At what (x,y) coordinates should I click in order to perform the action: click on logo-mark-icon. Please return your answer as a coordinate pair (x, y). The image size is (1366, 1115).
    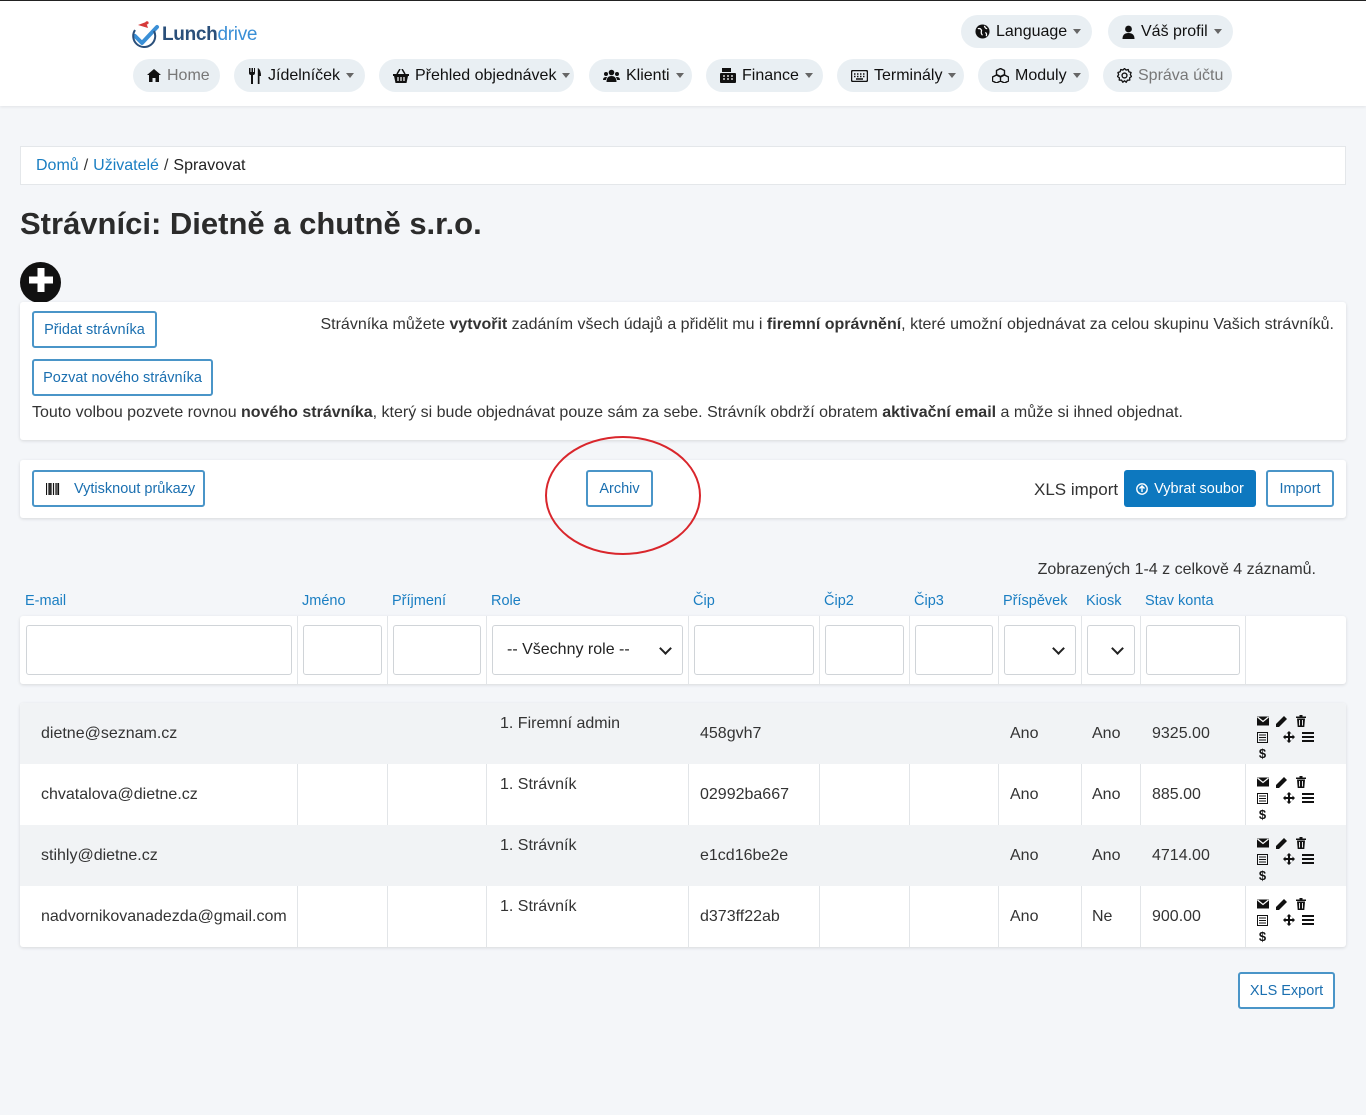
    Looking at the image, I should click on (146, 35).